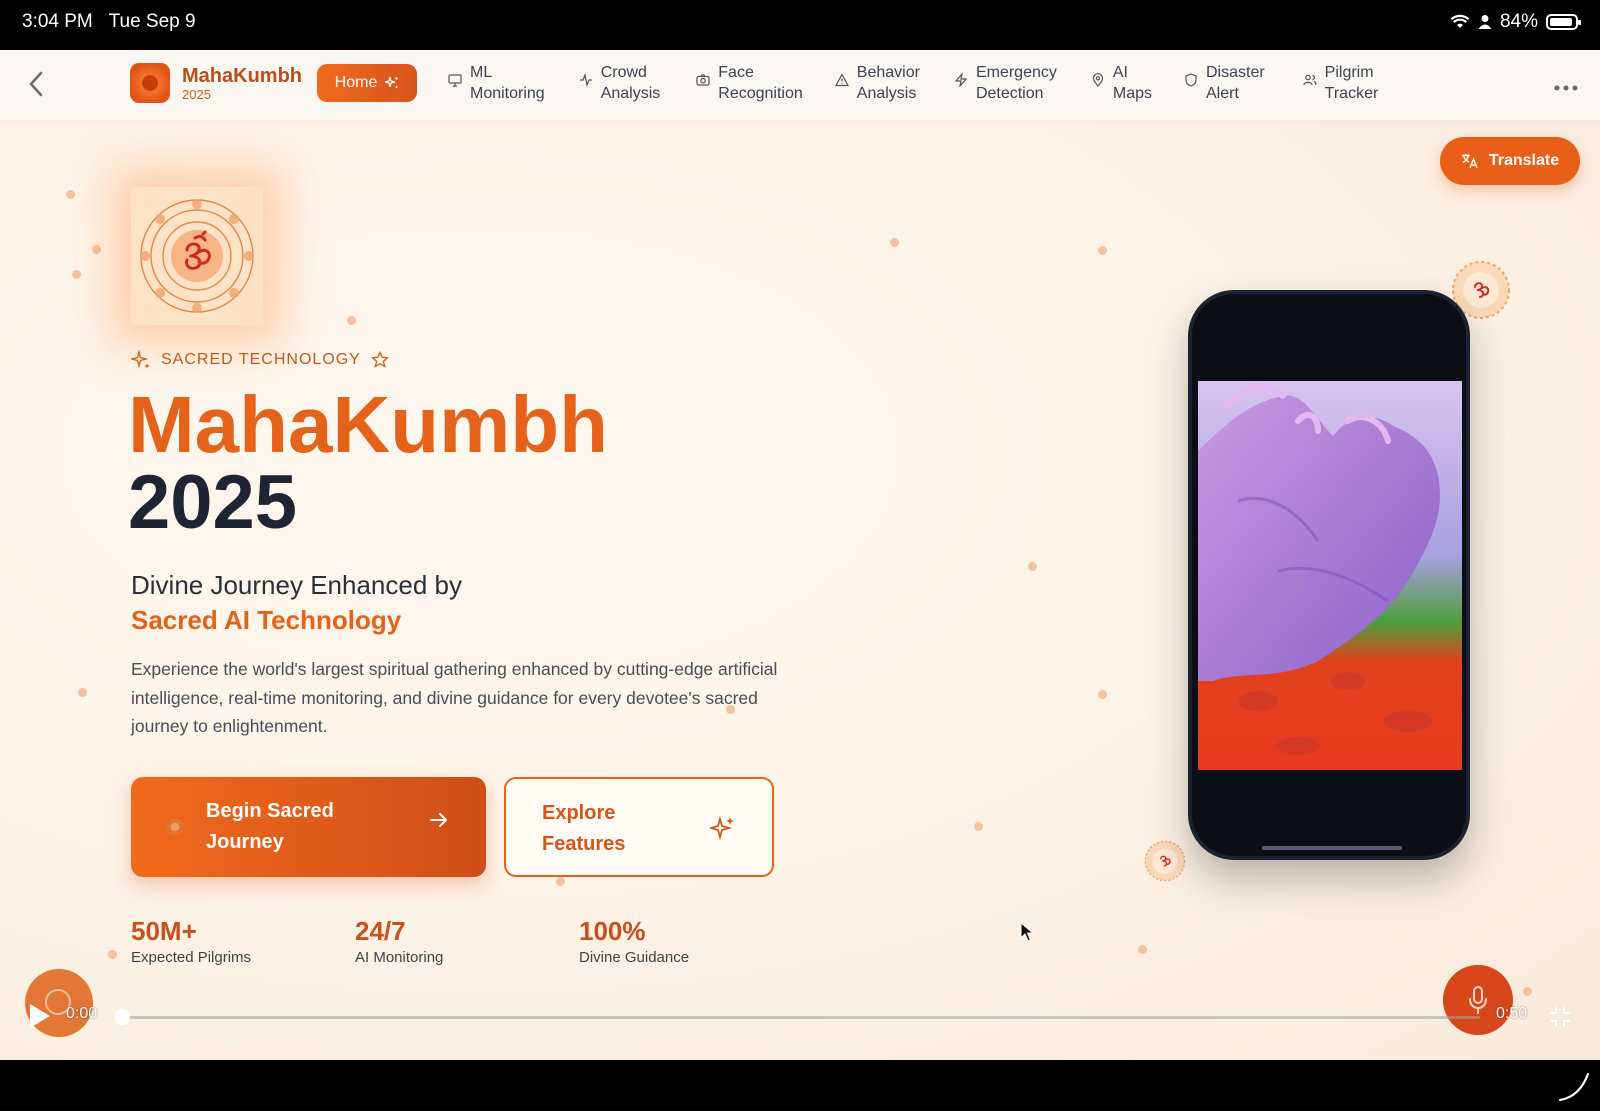  Describe the element at coordinates (496, 83) in the screenshot. I see `nav-item-ml-monitoring: ML Monitoring` at that location.